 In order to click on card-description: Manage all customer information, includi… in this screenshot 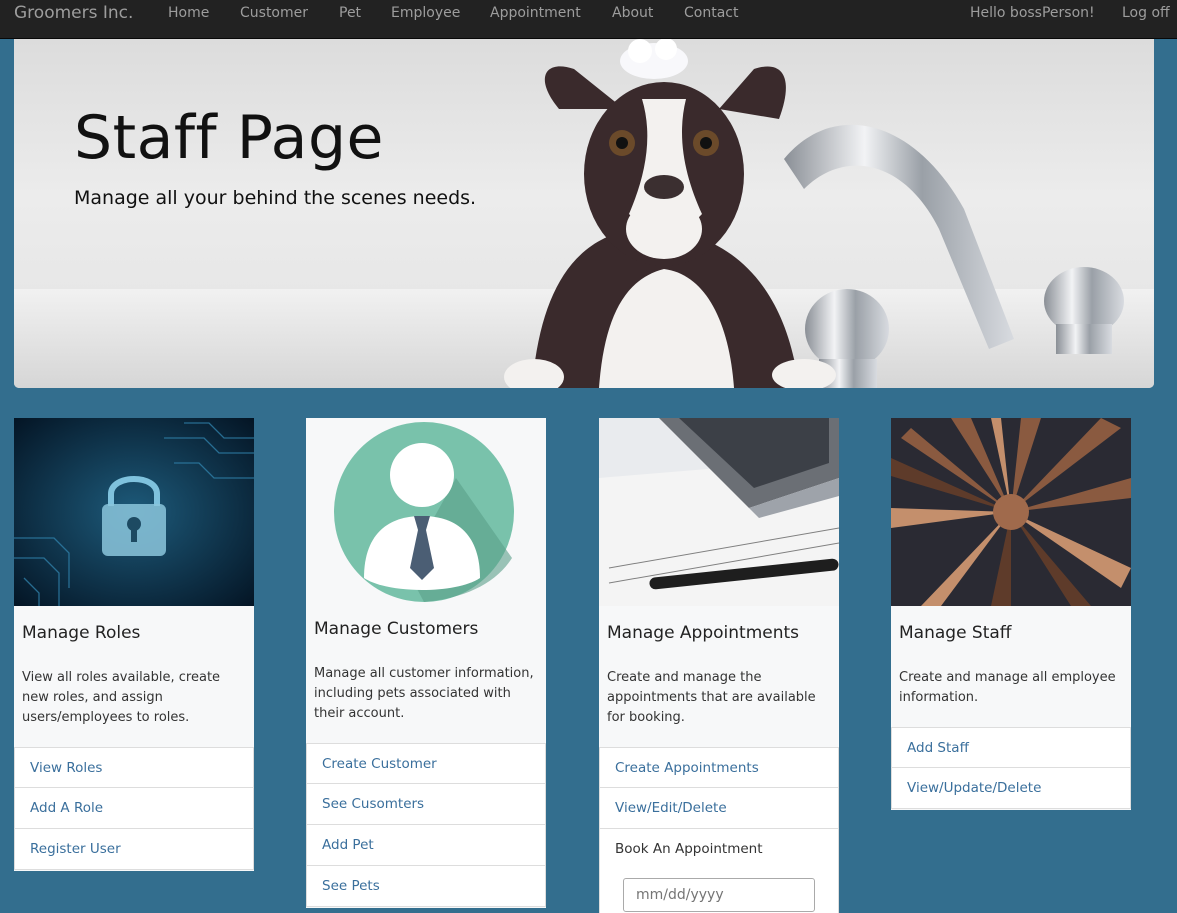, I will do `click(424, 693)`.